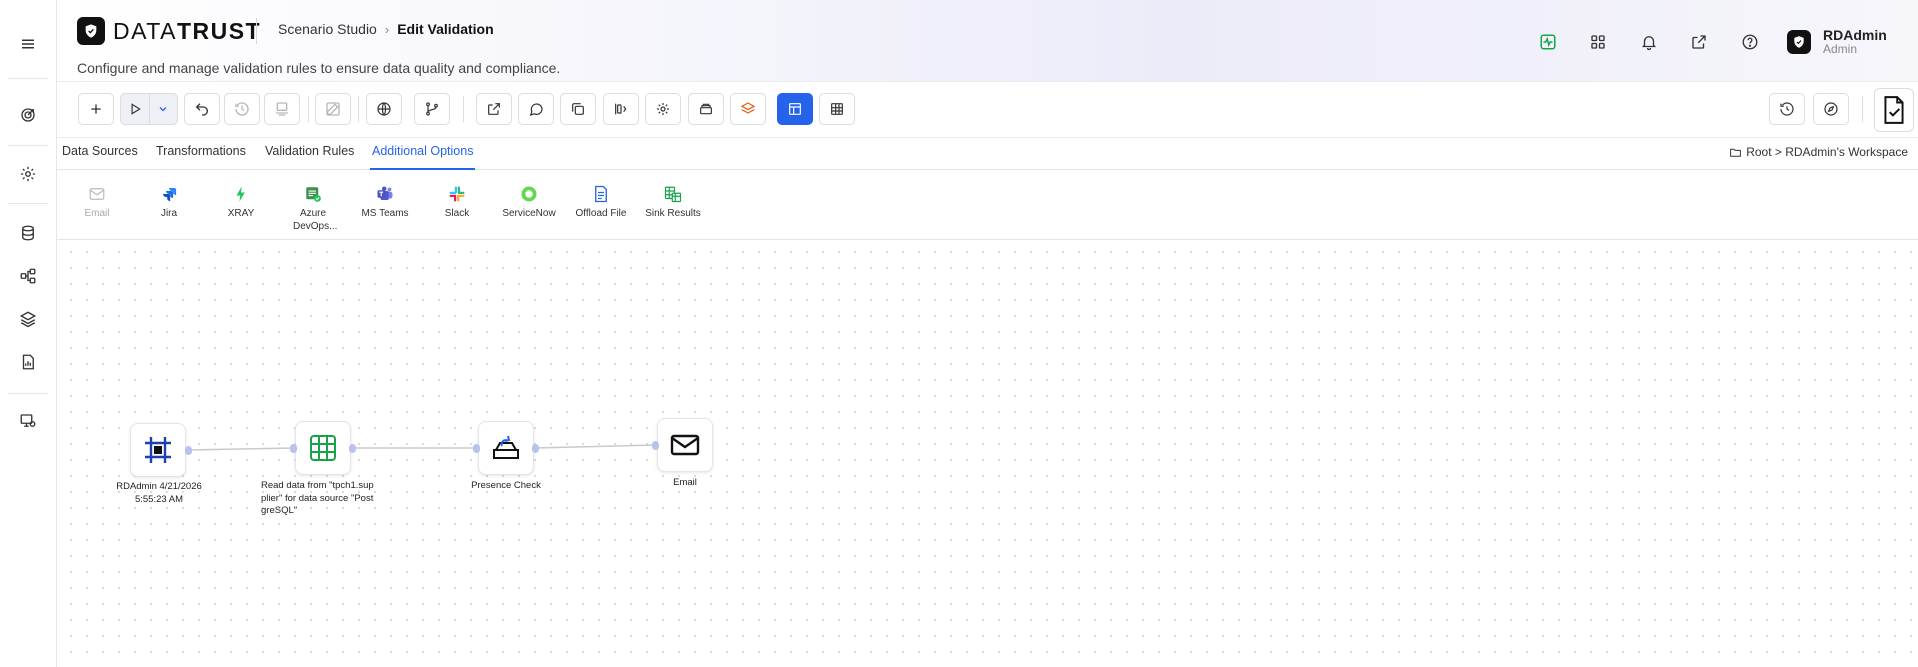 The image size is (1918, 667). What do you see at coordinates (506, 448) in the screenshot?
I see `node-presence-check` at bounding box center [506, 448].